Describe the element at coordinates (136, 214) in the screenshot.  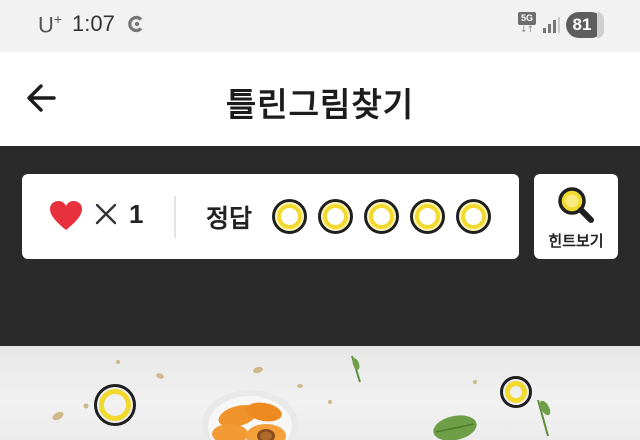
I see `lives-count: 1` at that location.